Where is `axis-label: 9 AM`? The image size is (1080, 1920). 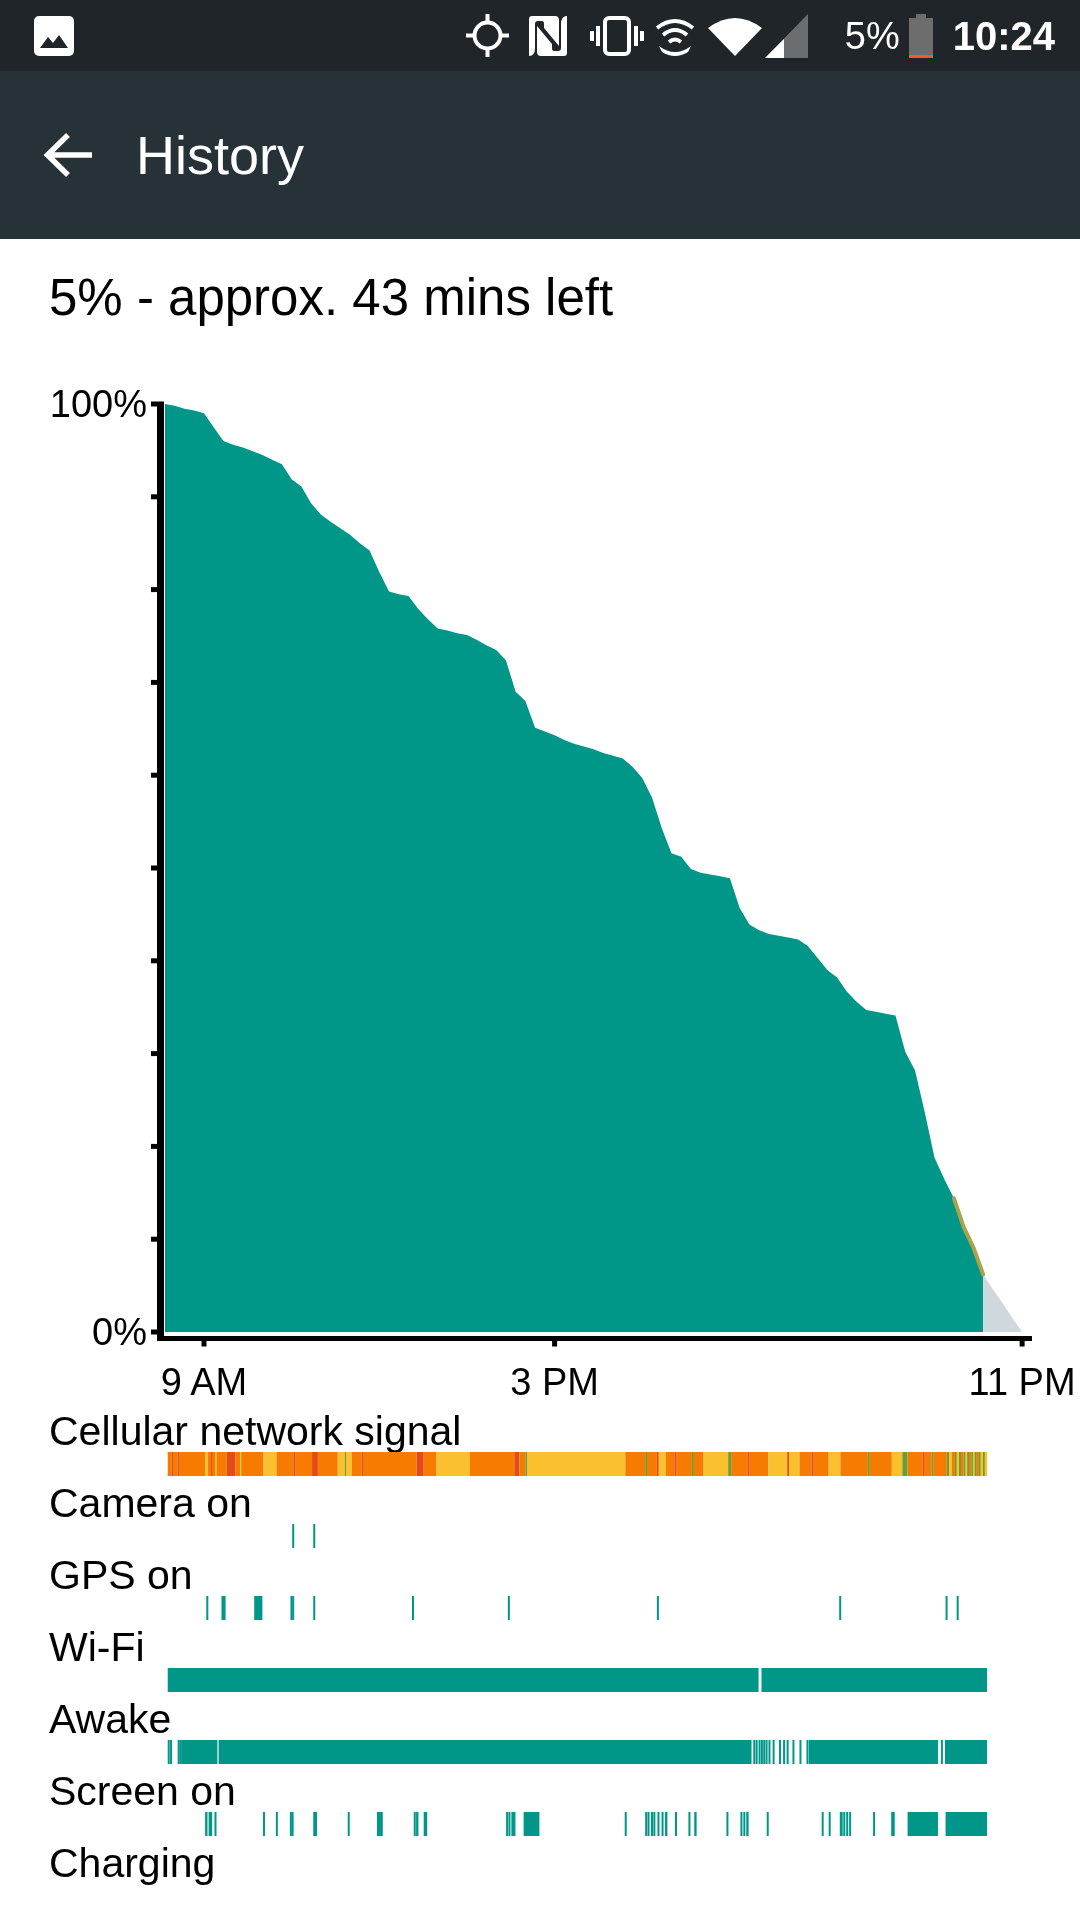
axis-label: 9 AM is located at coordinates (204, 1382).